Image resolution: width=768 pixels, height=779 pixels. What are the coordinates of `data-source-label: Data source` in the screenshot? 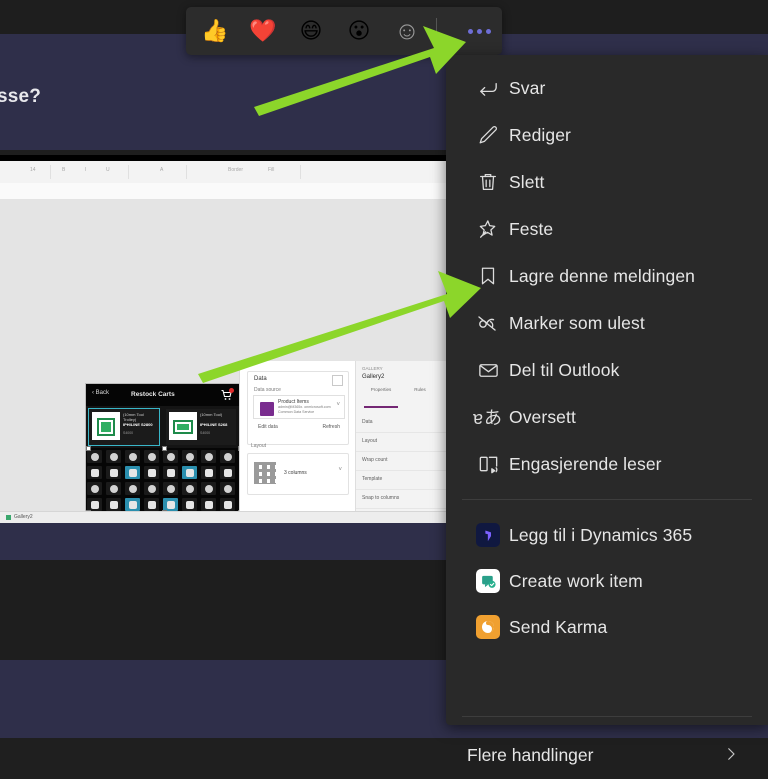 It's located at (267, 390).